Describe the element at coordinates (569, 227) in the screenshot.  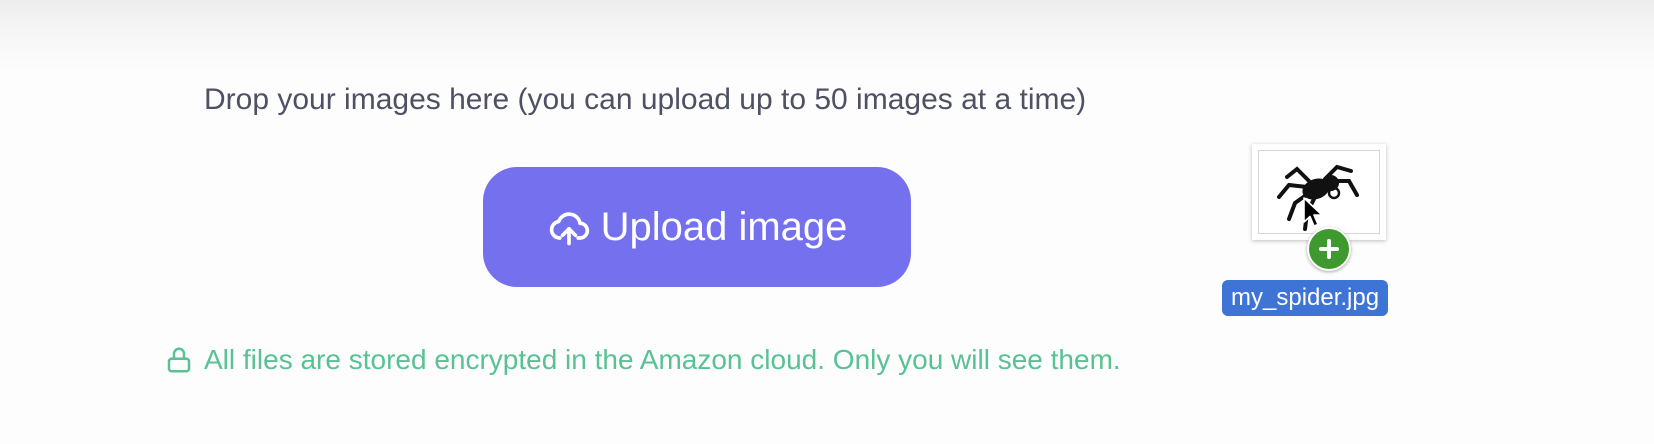
I see `cloud-upload-icon` at that location.